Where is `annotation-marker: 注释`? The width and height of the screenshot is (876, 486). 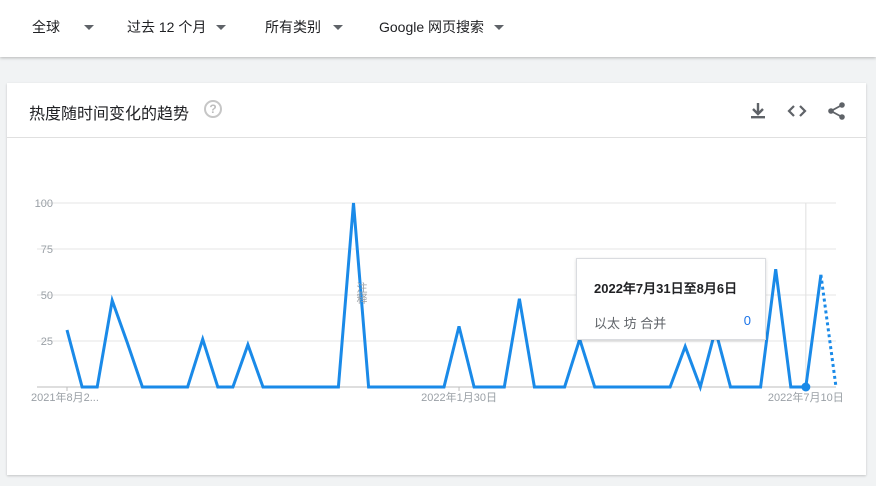 annotation-marker: 注释 is located at coordinates (361, 293).